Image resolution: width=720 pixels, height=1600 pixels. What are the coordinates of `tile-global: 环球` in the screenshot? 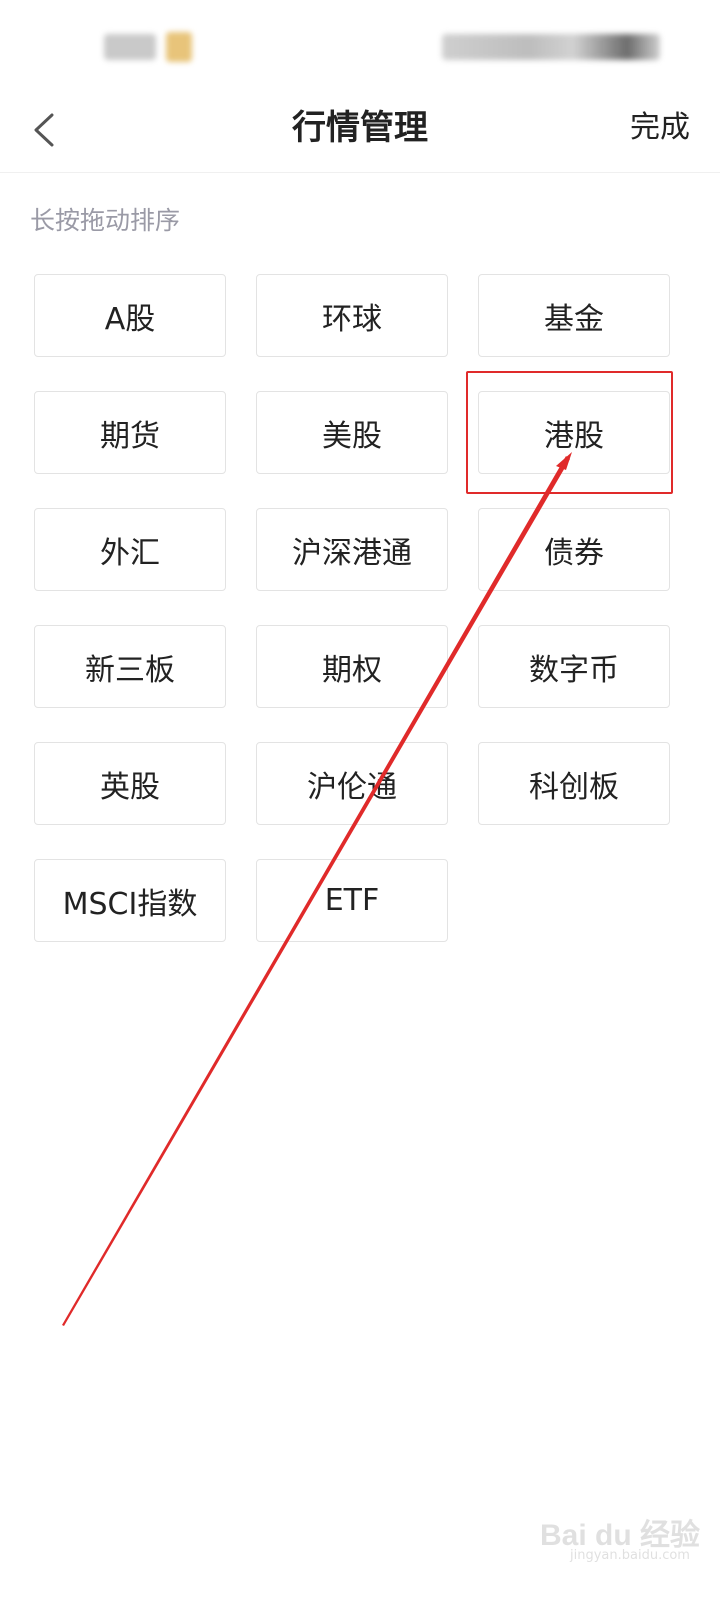 It's located at (352, 315).